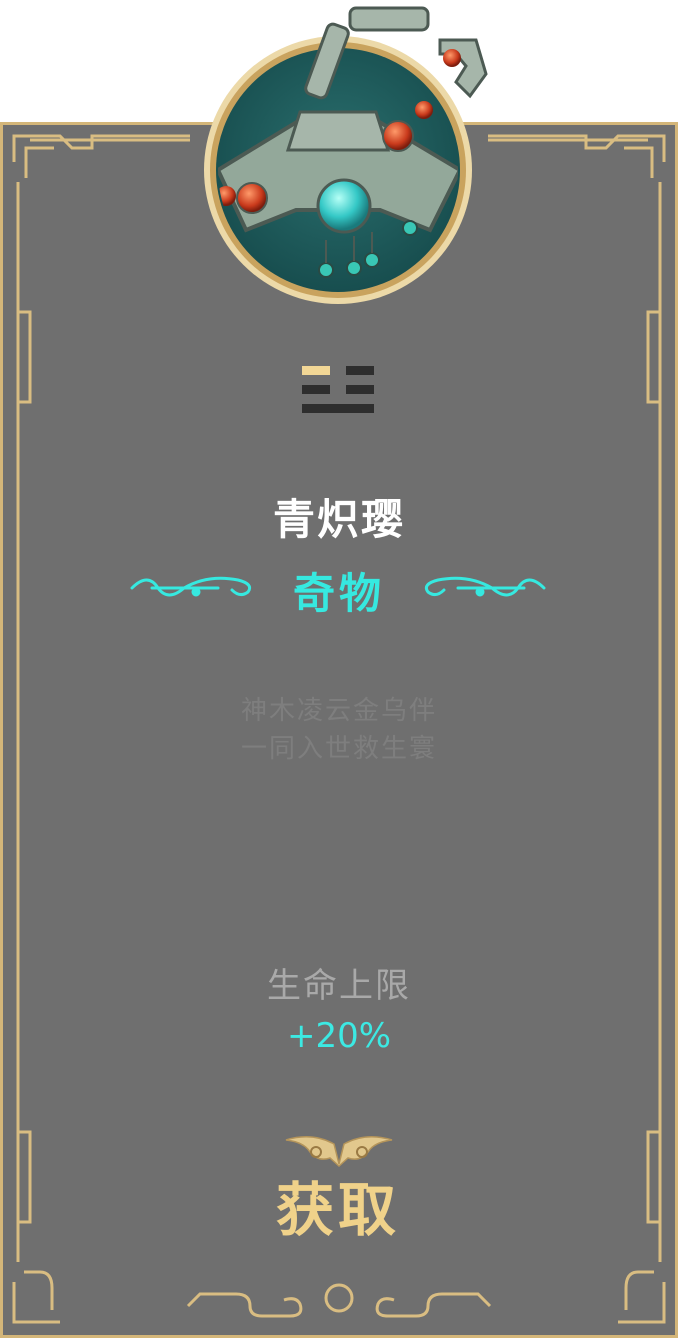  I want to click on item-name: 青炽璎, so click(338, 519).